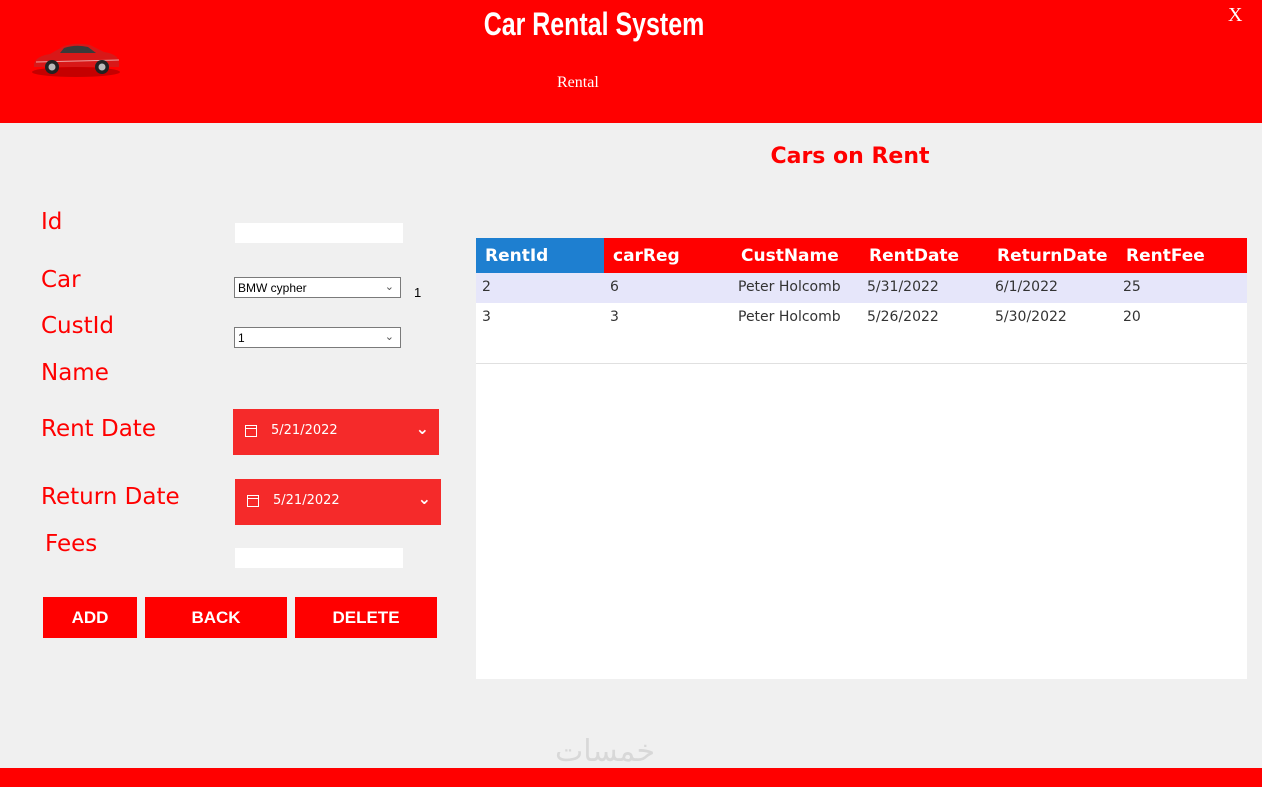 This screenshot has width=1262, height=787. What do you see at coordinates (1026, 287) in the screenshot?
I see `table-cell: 6/1/2022` at bounding box center [1026, 287].